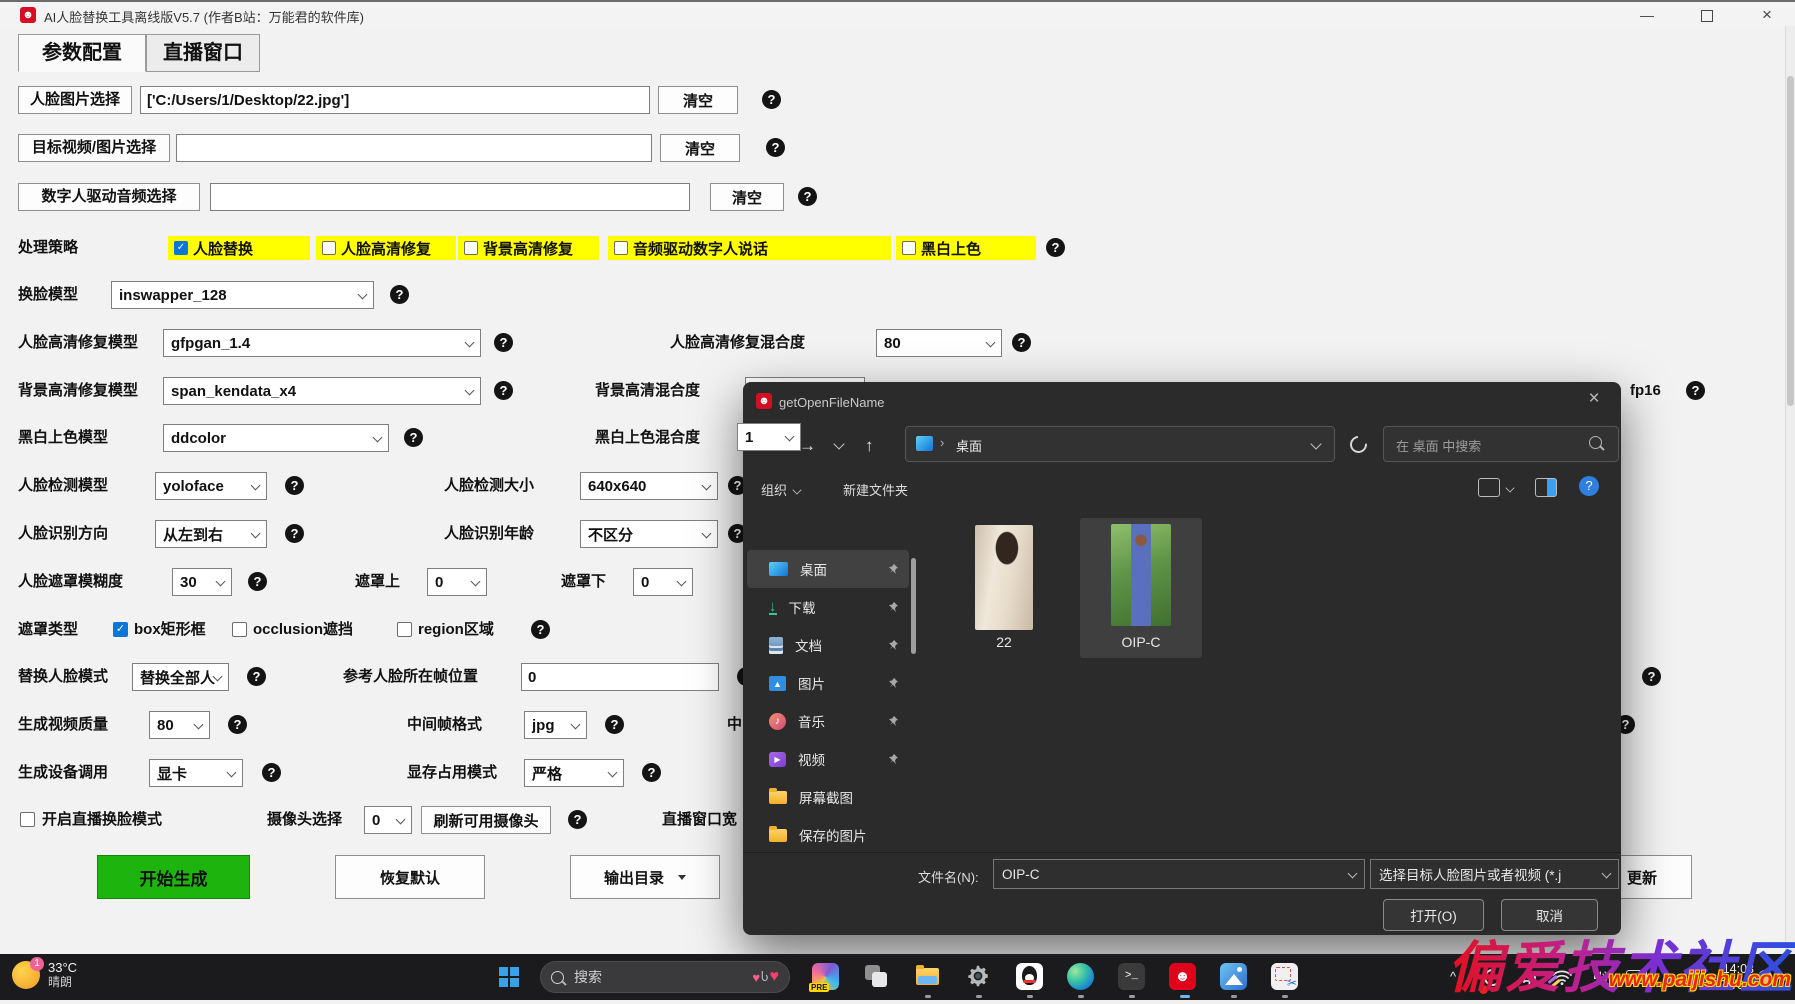 This screenshot has height=1004, width=1795. Describe the element at coordinates (749, 248) in the screenshot. I see `strategy-option-audio-driven: 音频驱动数字人说话` at that location.